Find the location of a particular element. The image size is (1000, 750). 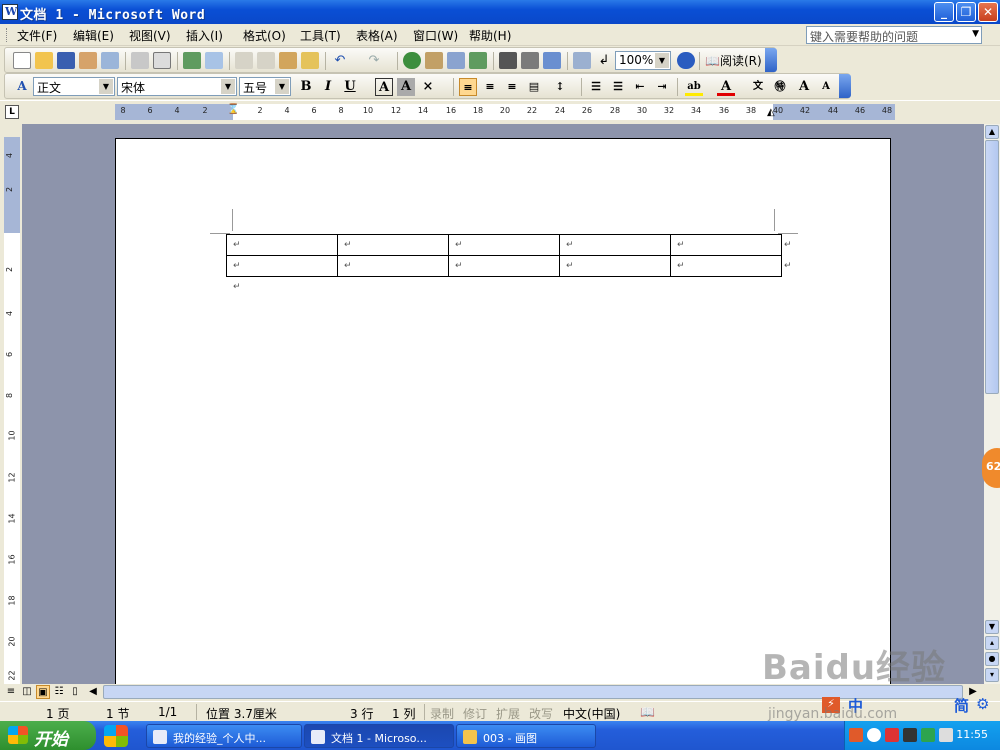

paste-icon is located at coordinates (288, 60).